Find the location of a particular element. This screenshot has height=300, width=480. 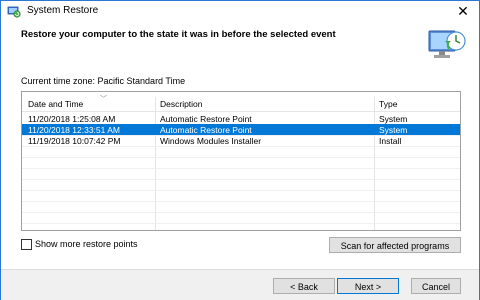

window-title: System Restore is located at coordinates (63, 10).